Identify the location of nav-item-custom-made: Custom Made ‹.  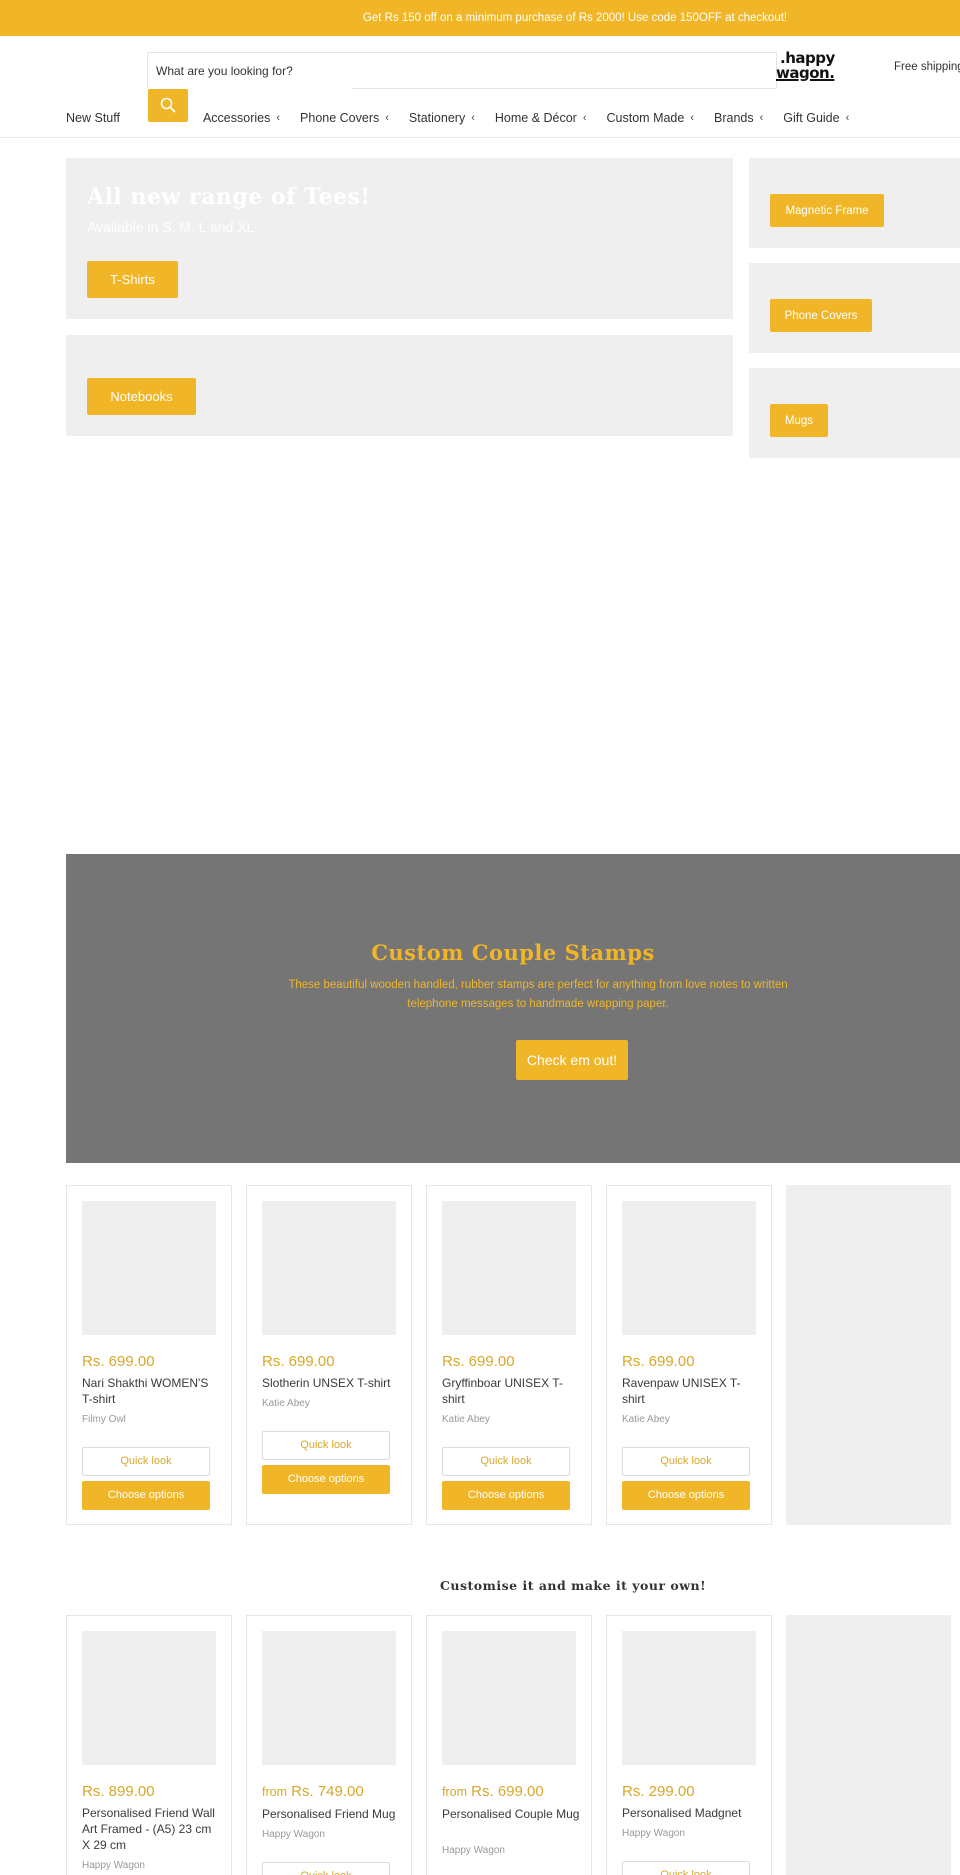
(650, 118).